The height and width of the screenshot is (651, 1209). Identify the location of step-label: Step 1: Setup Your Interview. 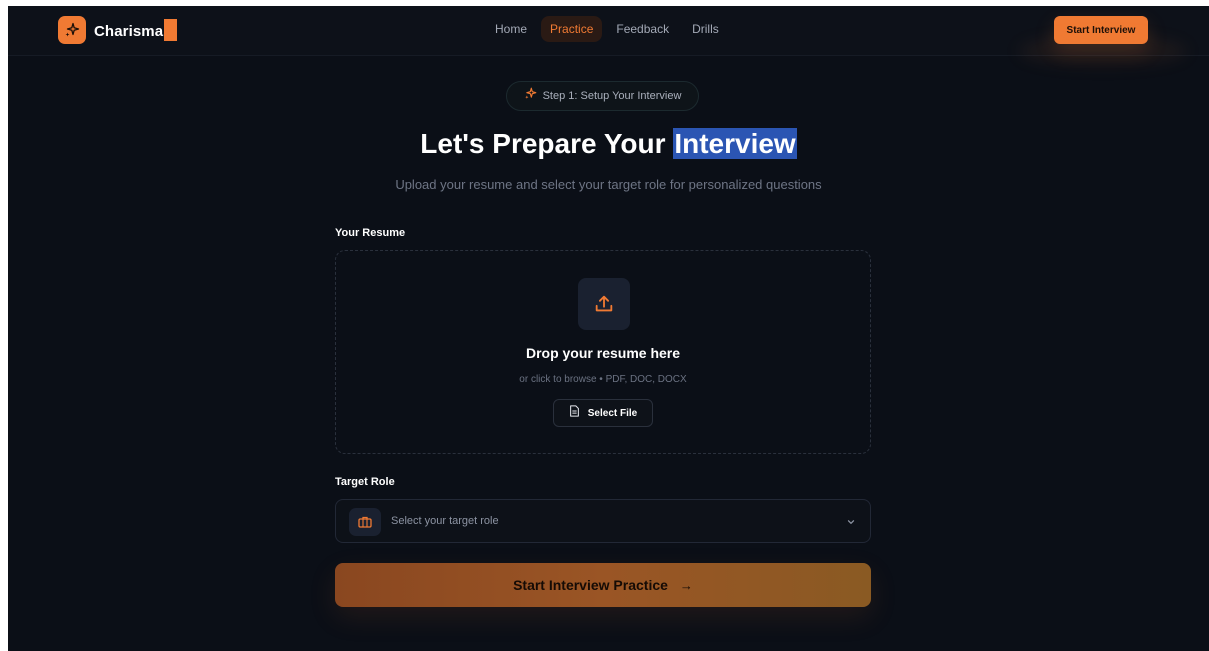
(612, 96).